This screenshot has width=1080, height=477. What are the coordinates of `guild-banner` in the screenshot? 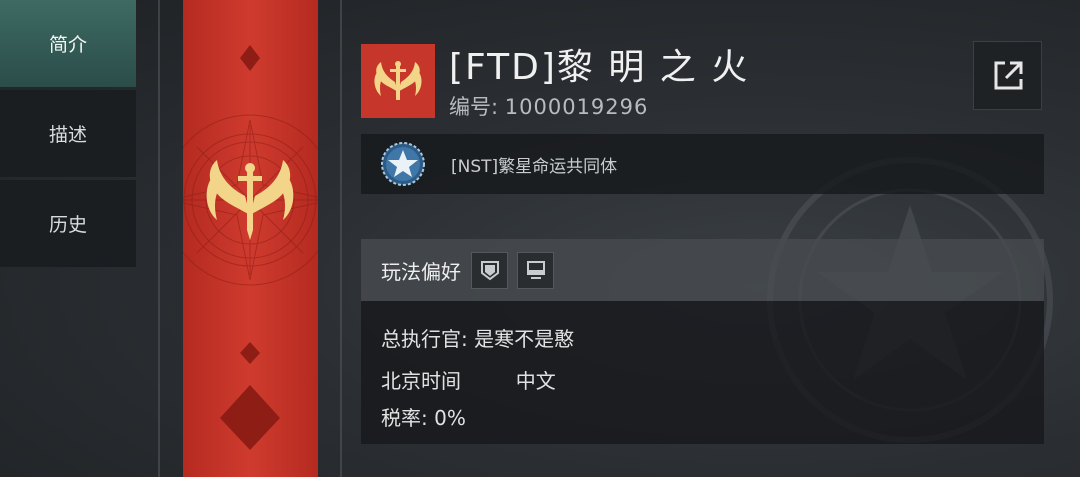 It's located at (250, 238).